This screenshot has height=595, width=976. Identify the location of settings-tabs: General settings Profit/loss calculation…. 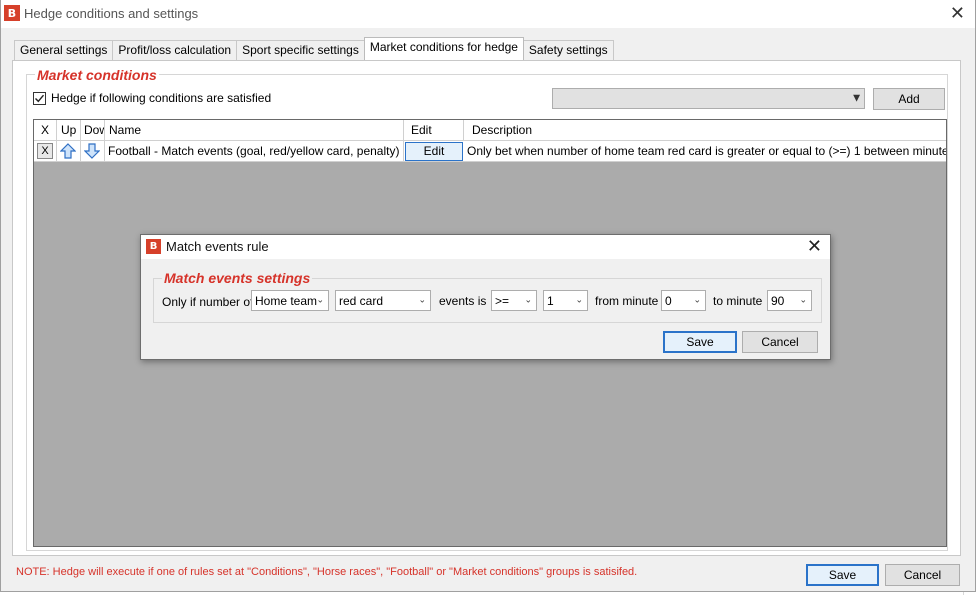
(314, 48).